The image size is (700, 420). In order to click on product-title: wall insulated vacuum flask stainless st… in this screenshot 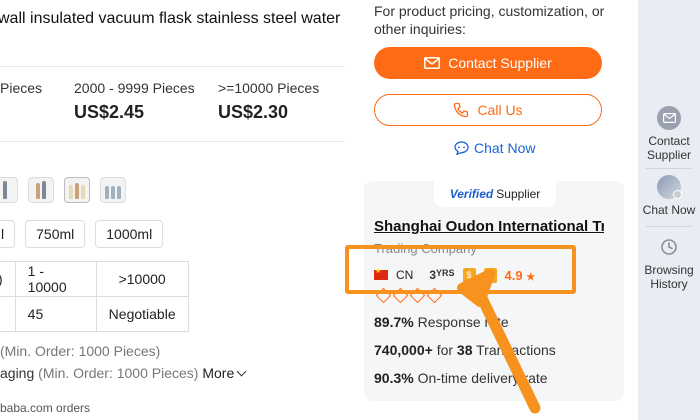, I will do `click(170, 18)`.